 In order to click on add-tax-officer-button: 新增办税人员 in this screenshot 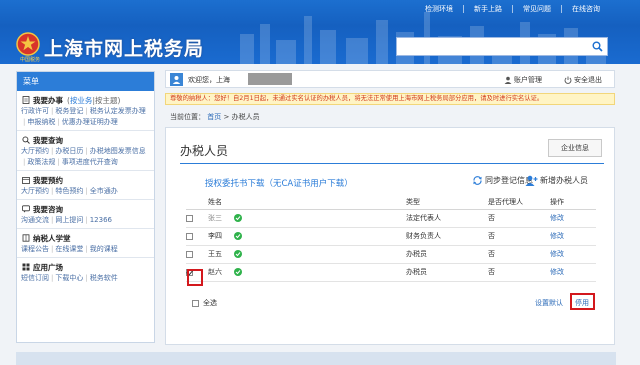, I will do `click(556, 180)`.